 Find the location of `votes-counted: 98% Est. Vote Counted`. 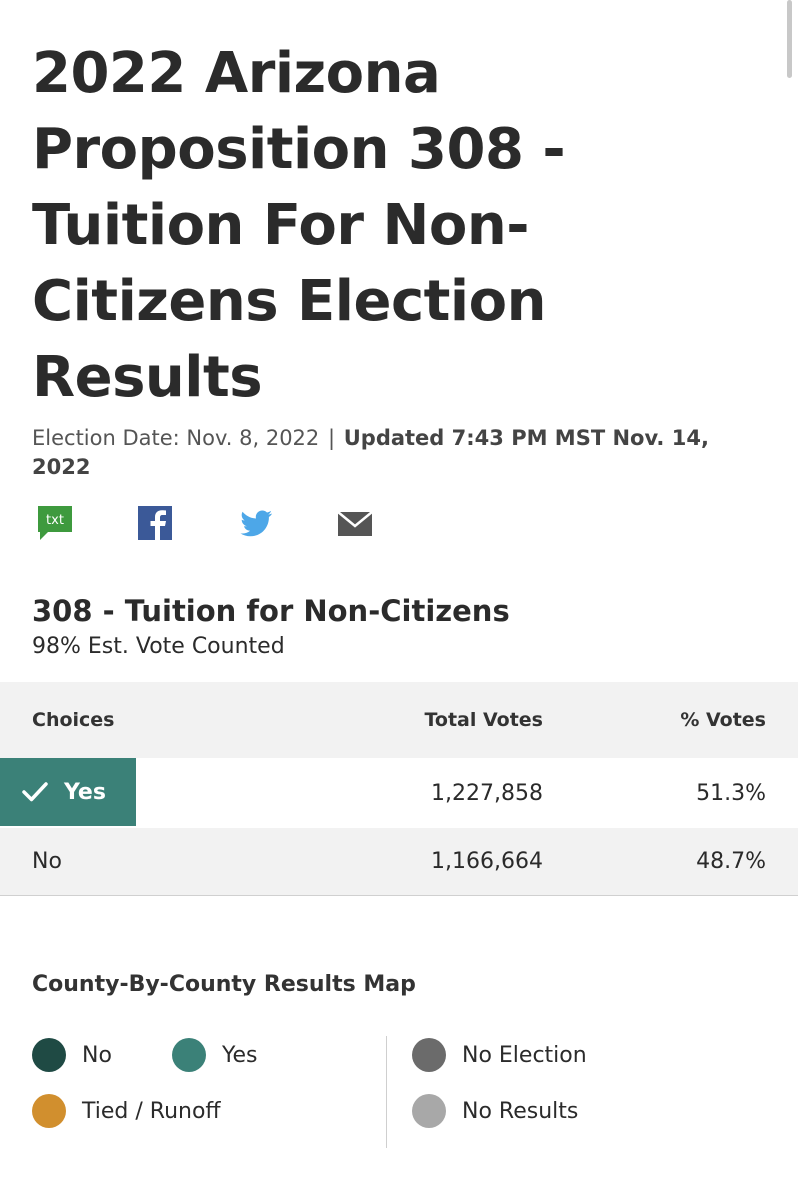

votes-counted: 98% Est. Vote Counted is located at coordinates (158, 646).